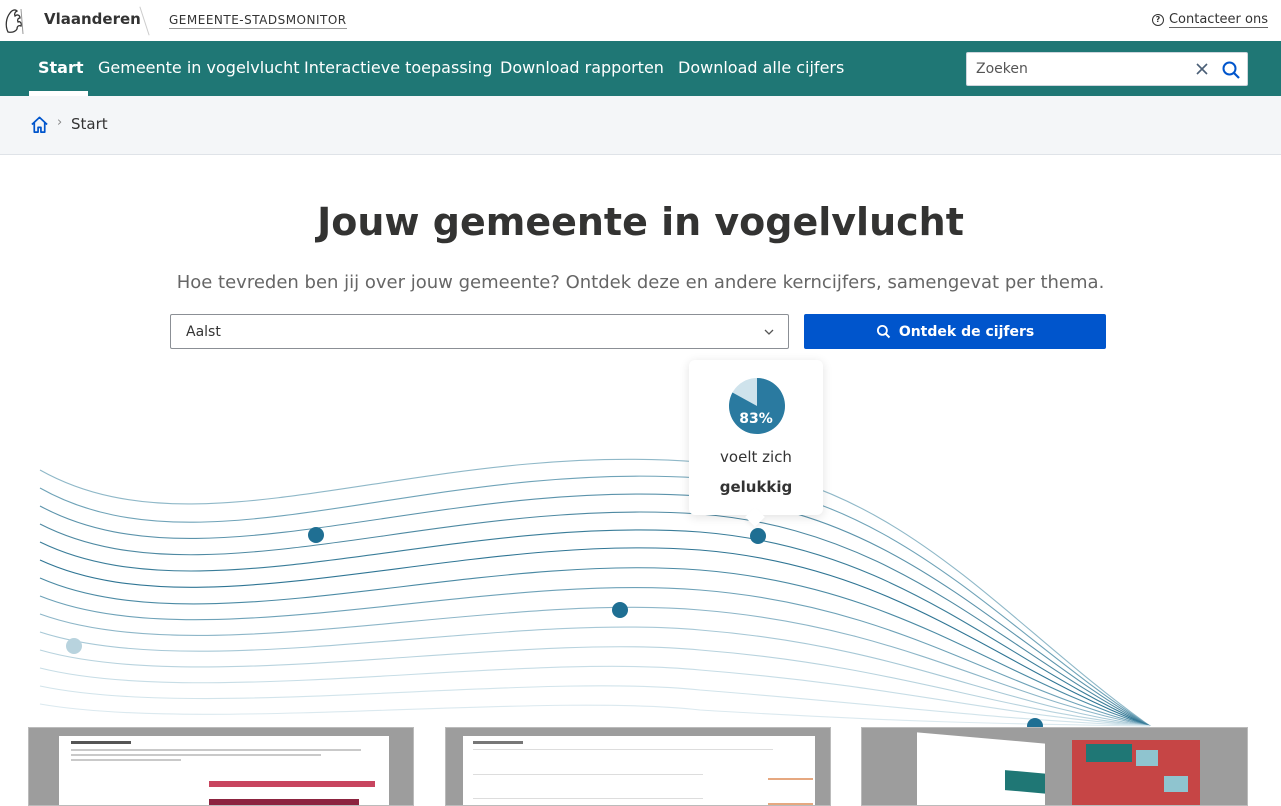 This screenshot has width=1281, height=806. What do you see at coordinates (582, 67) in the screenshot?
I see `nav-item-download-rapporten: Download rapporten` at bounding box center [582, 67].